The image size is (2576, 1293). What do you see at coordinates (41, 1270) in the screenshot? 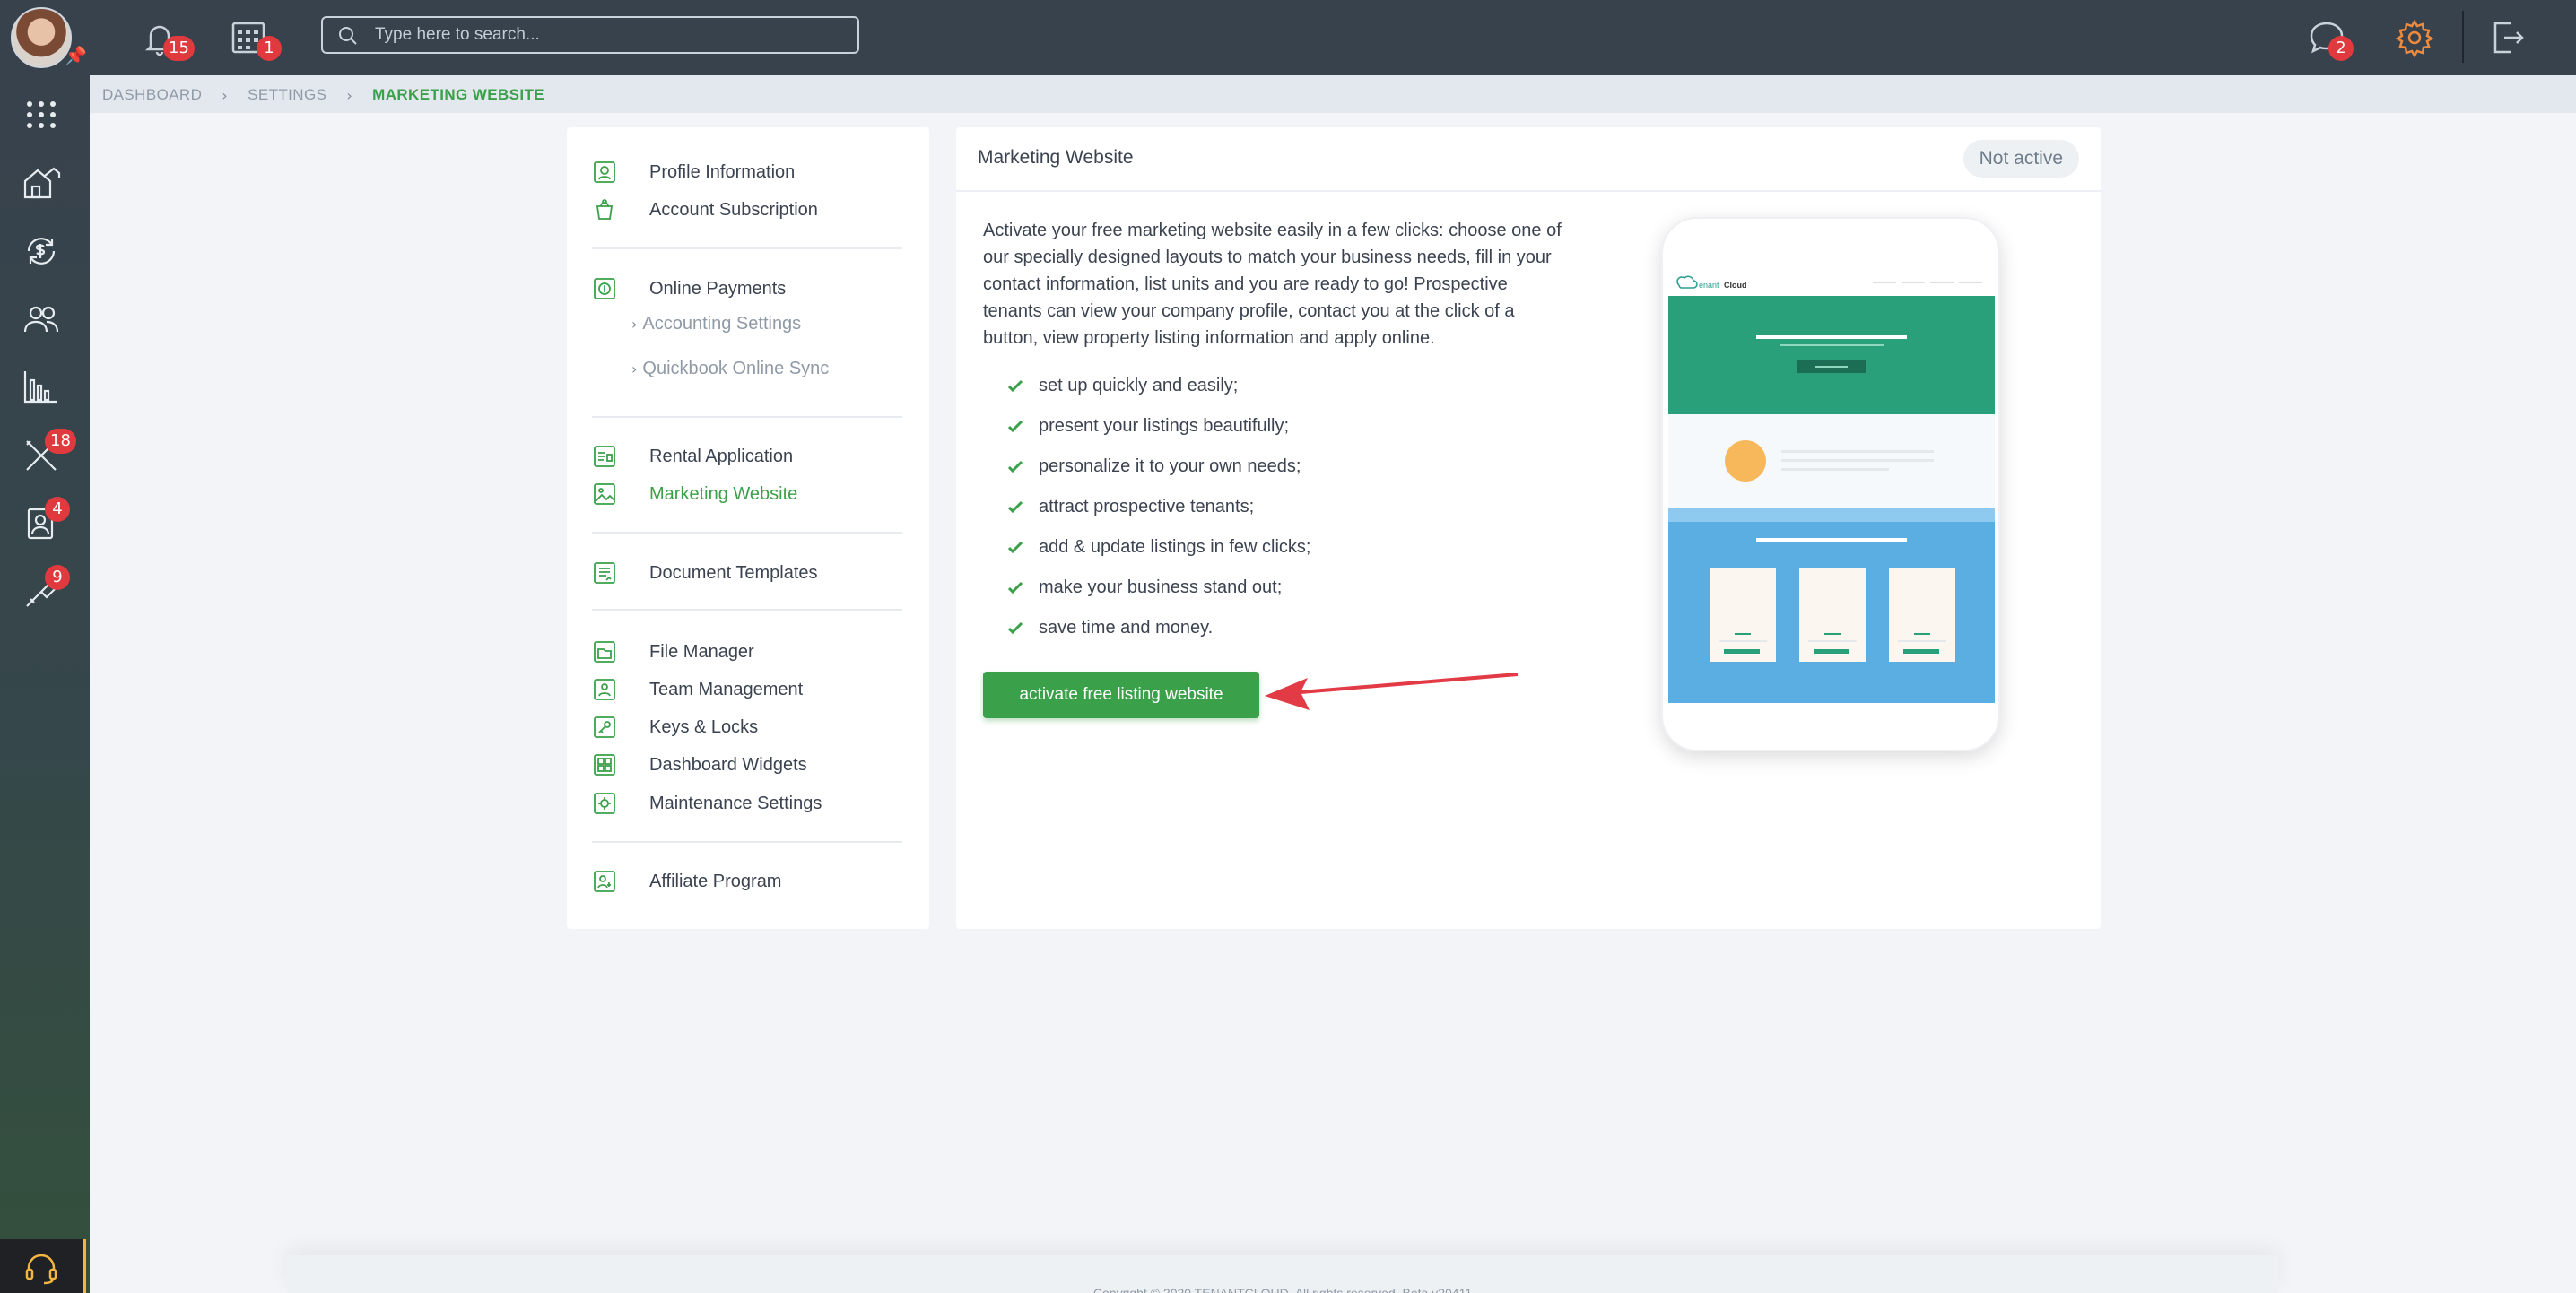
I see `headset-icon` at bounding box center [41, 1270].